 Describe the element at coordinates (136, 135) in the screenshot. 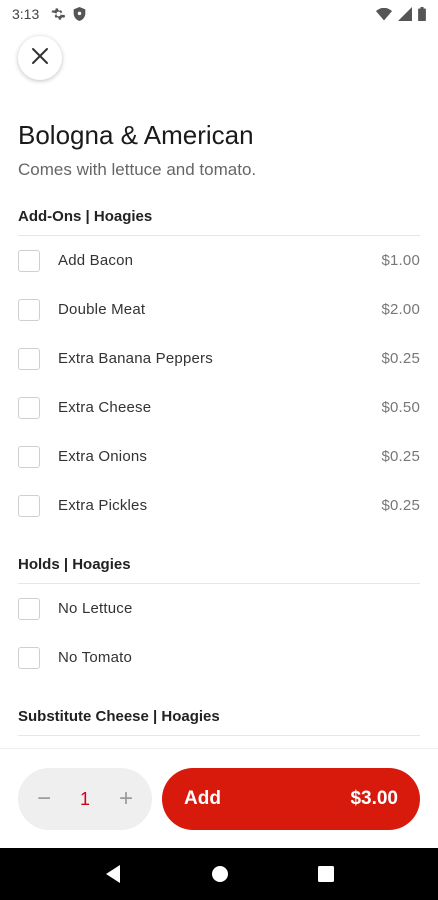

I see `item-title: Bologna & American` at that location.